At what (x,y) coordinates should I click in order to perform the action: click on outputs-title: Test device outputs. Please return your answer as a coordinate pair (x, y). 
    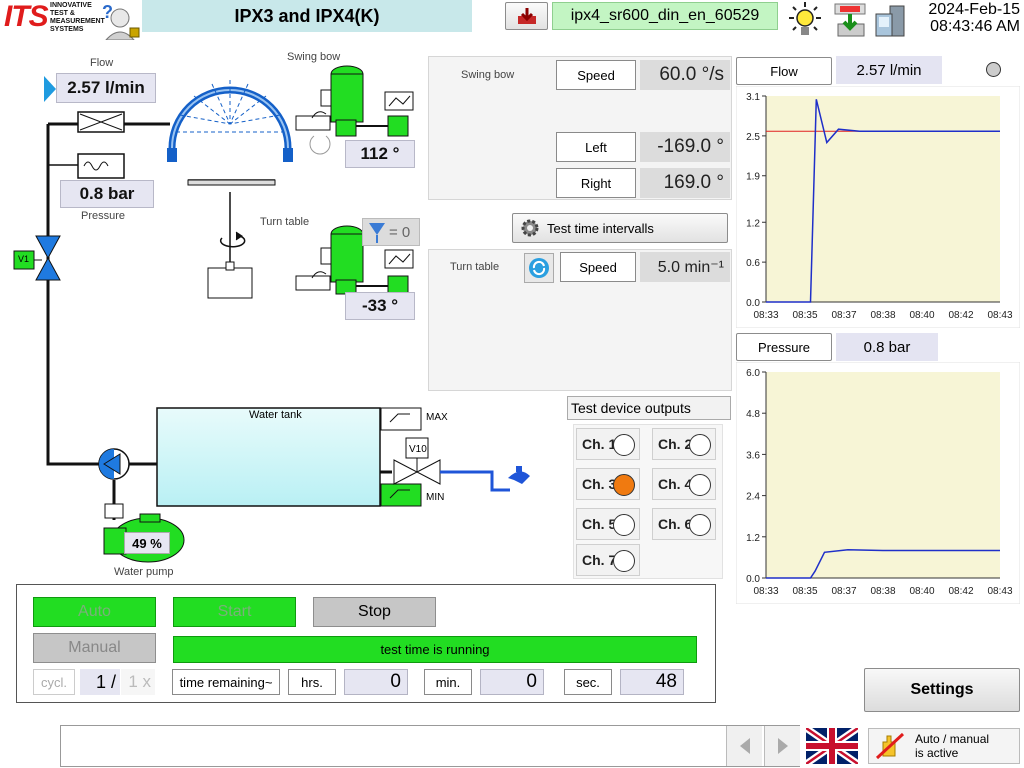
    Looking at the image, I should click on (649, 408).